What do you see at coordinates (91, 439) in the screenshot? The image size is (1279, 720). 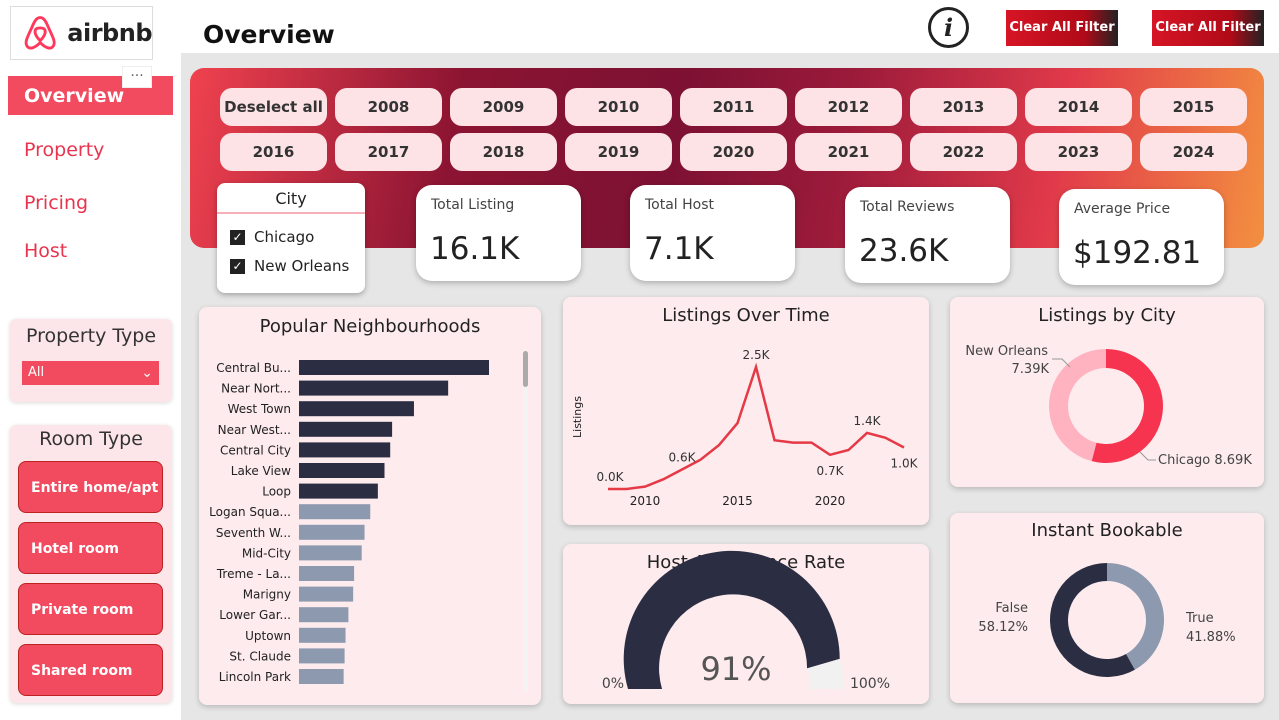 I see `room-type-title: Room Type` at bounding box center [91, 439].